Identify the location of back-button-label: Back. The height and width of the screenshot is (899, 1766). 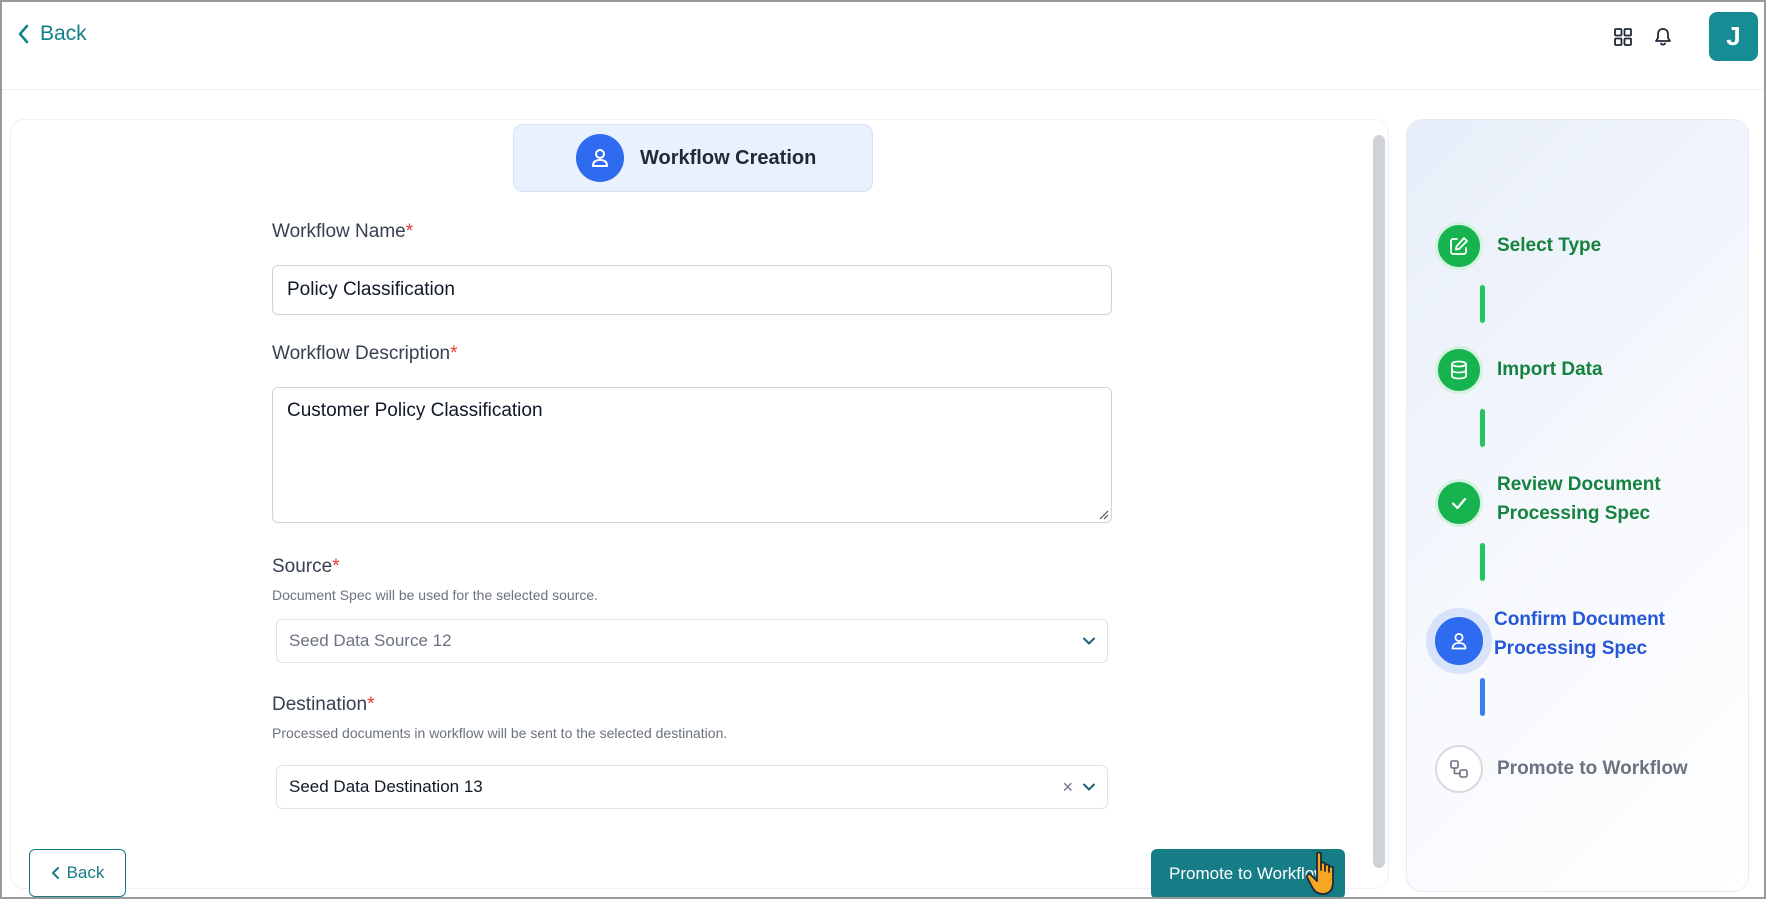
(85, 872).